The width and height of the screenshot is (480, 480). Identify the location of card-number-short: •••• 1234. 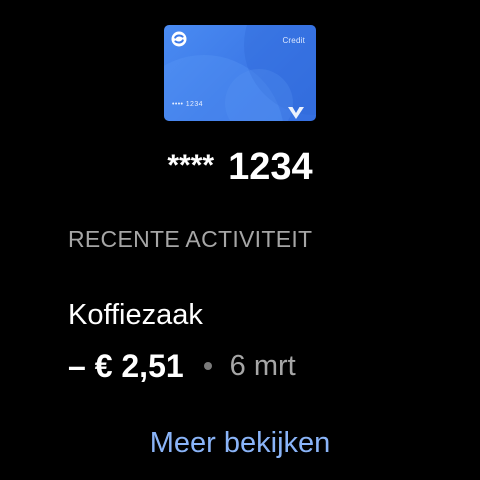
(187, 104).